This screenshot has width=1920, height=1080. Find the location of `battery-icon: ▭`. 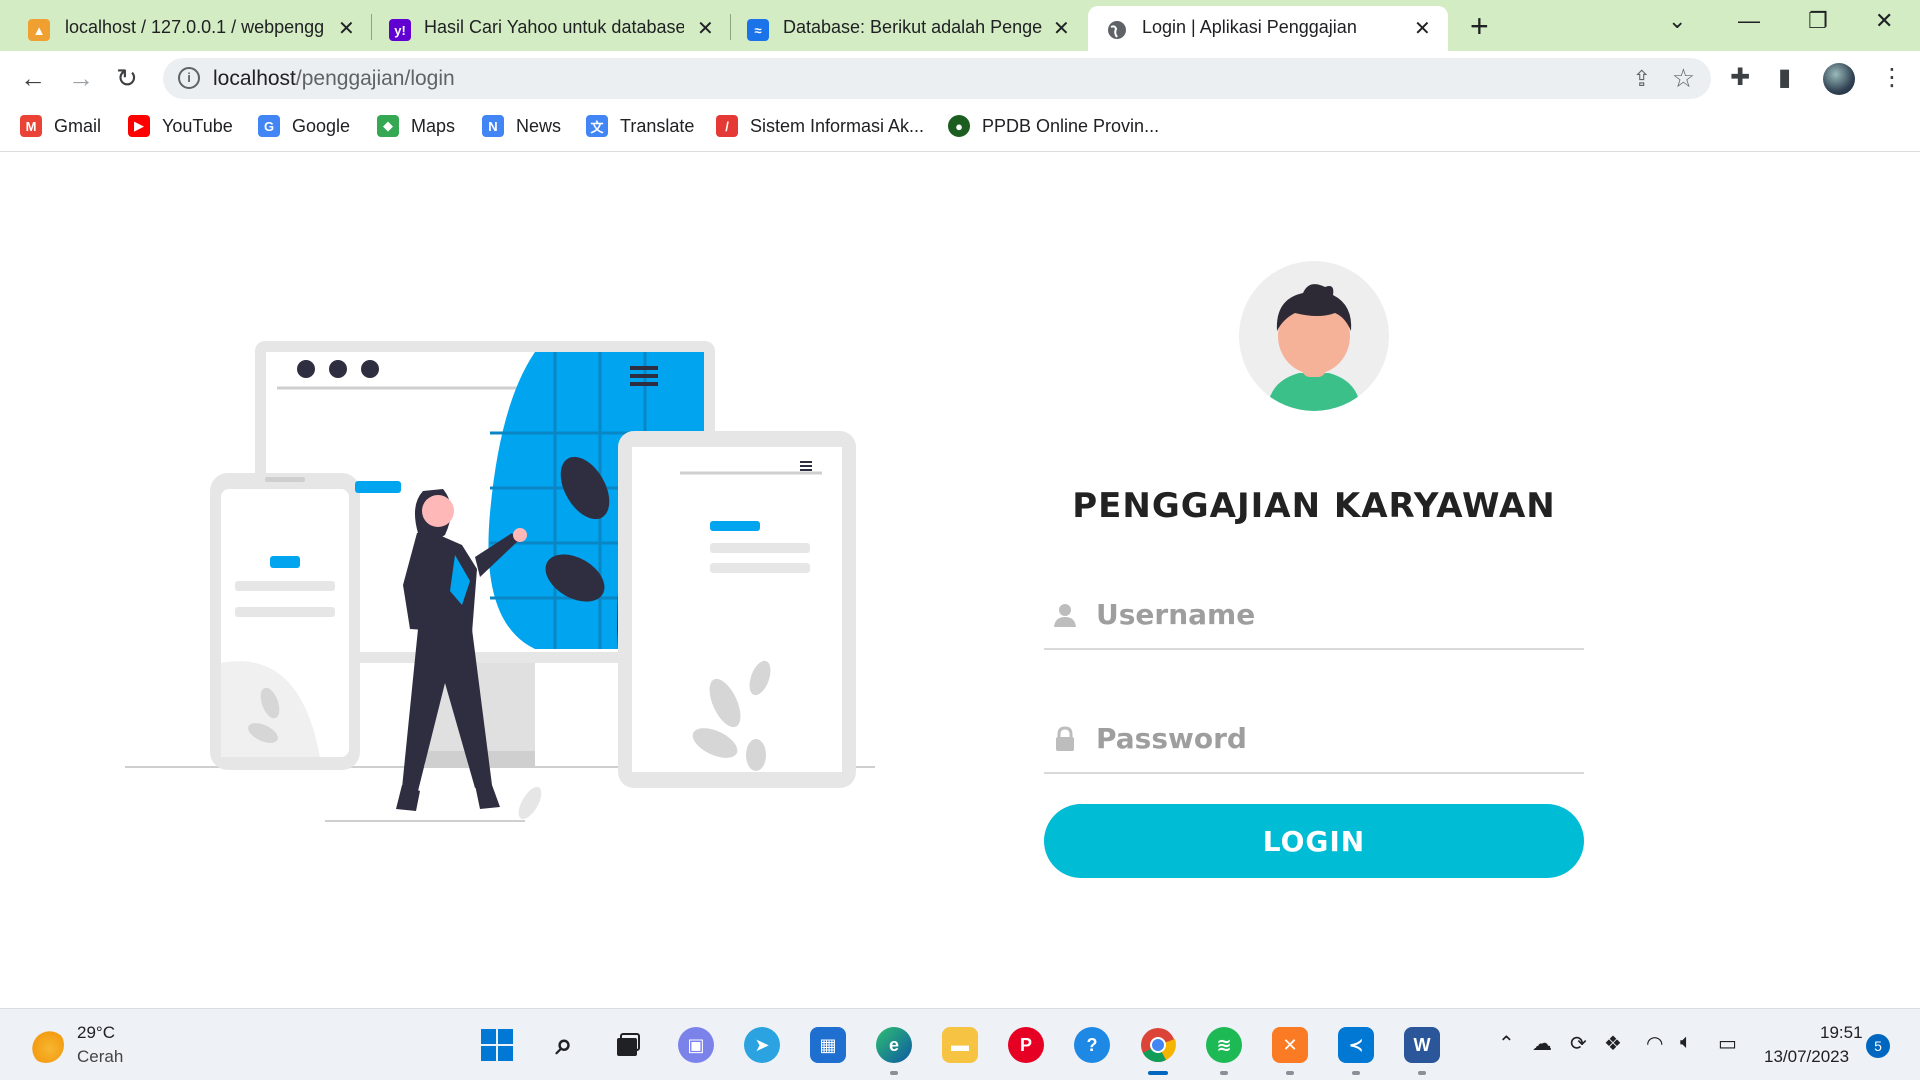

battery-icon: ▭ is located at coordinates (1727, 1043).